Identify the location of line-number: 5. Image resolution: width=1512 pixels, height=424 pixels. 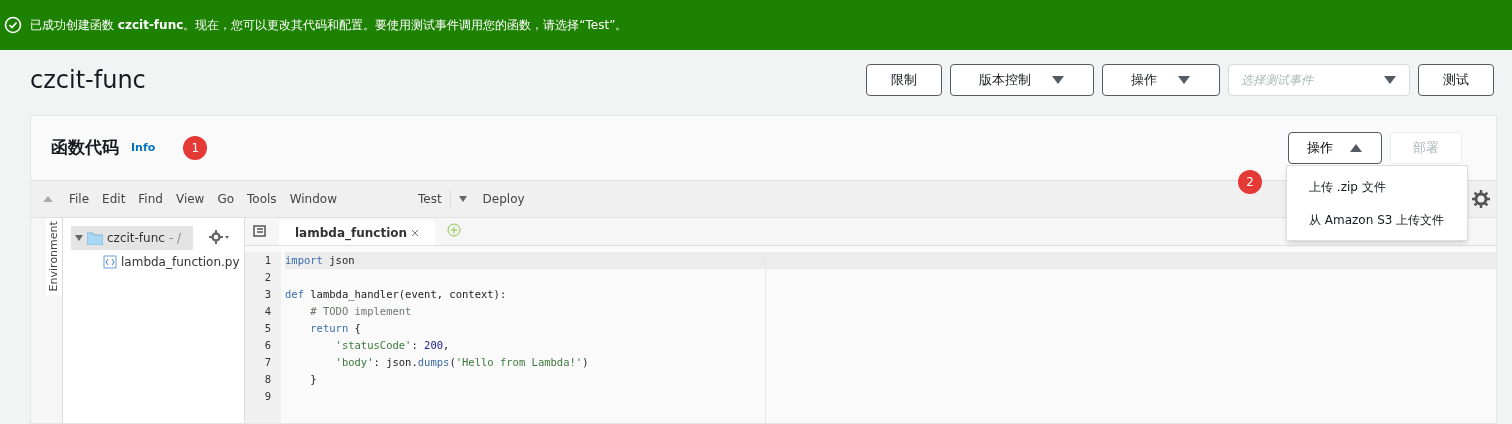
(267, 328).